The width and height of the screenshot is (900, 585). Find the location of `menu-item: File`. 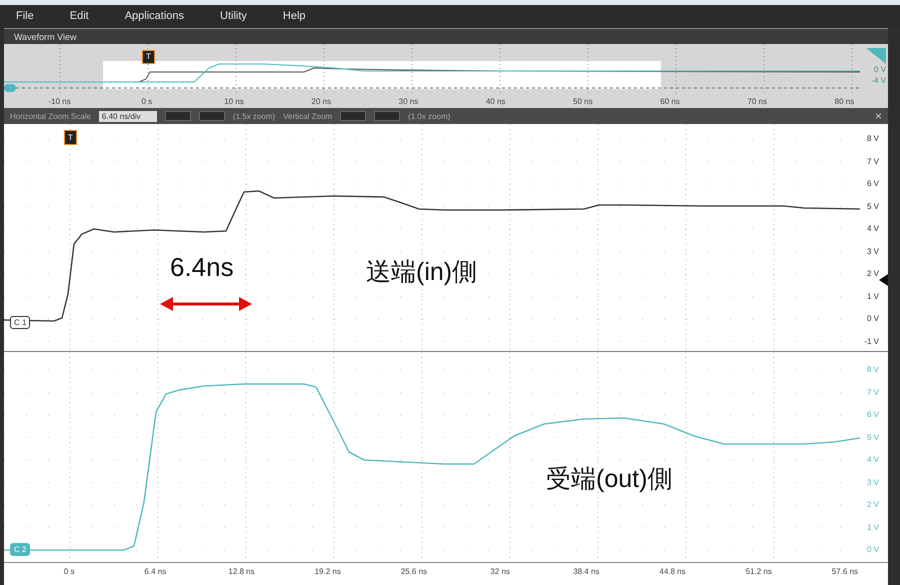

menu-item: File is located at coordinates (25, 16).